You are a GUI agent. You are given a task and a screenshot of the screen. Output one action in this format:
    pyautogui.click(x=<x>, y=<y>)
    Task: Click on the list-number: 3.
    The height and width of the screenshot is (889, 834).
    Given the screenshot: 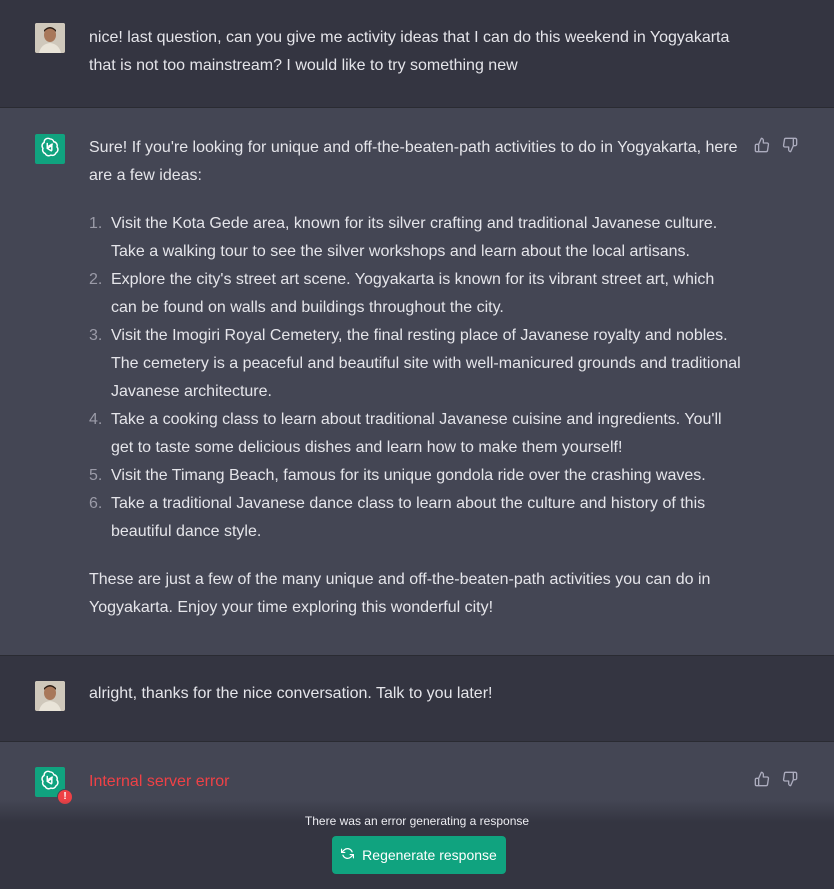 What is the action you would take?
    pyautogui.click(x=96, y=335)
    